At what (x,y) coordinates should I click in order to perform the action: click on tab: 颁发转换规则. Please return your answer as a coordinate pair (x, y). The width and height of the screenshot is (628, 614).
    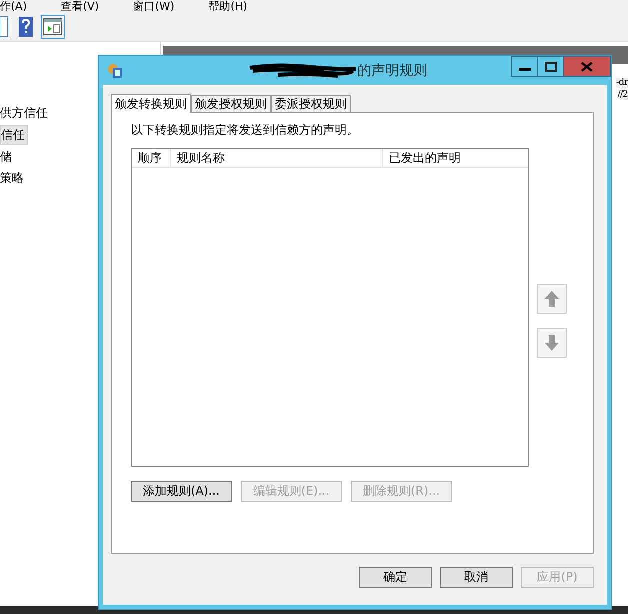
    Looking at the image, I should click on (151, 103).